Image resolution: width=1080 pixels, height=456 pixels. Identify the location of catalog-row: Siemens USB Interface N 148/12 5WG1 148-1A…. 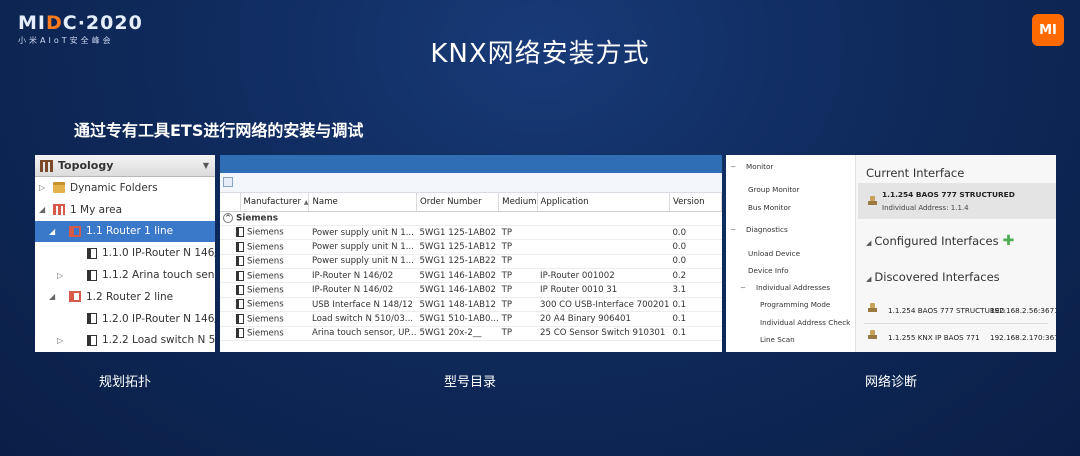
(471, 305).